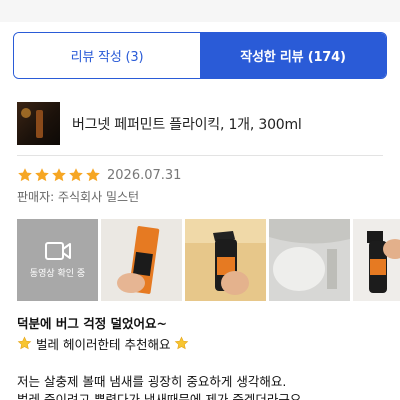  What do you see at coordinates (107, 55) in the screenshot?
I see `tab-write-review: 리뷰 작성 (3)` at bounding box center [107, 55].